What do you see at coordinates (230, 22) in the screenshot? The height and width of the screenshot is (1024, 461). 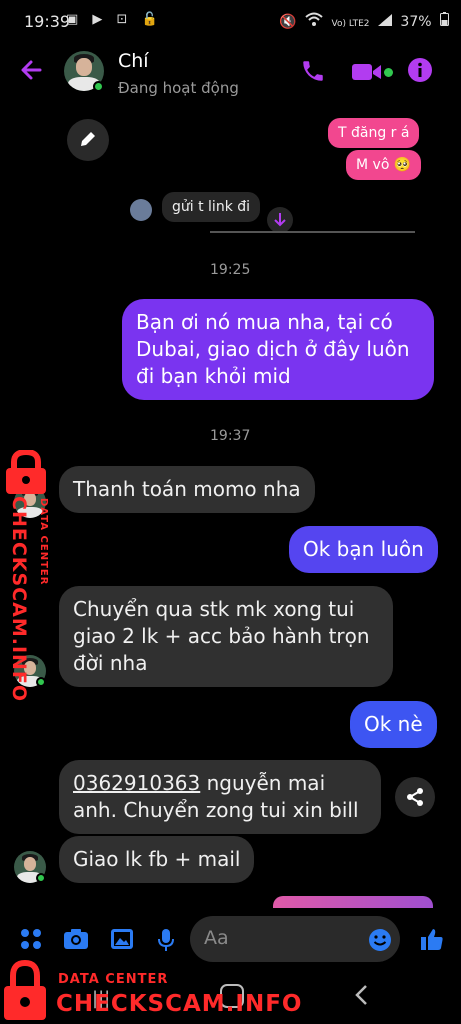 I see `status-bar: 19:39 ▣ ▶ ⊡ 🔓 🔇 Vo) LTE2 37%` at bounding box center [230, 22].